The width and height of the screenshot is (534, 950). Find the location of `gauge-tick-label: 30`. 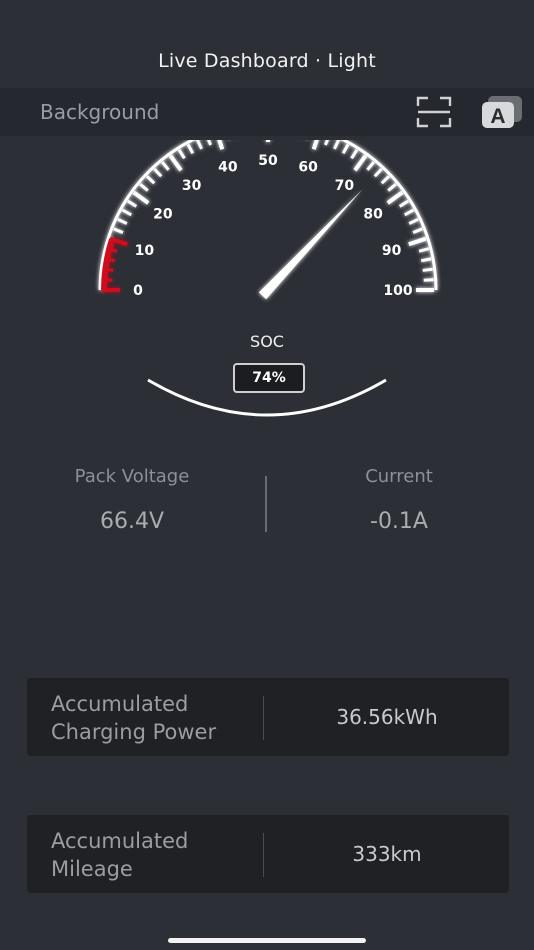

gauge-tick-label: 30 is located at coordinates (192, 186).